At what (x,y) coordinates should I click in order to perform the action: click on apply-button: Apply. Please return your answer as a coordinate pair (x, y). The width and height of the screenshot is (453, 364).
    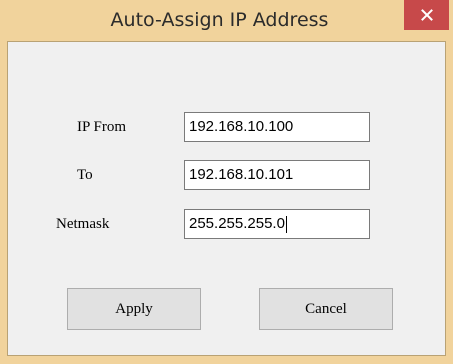
    Looking at the image, I should click on (134, 309).